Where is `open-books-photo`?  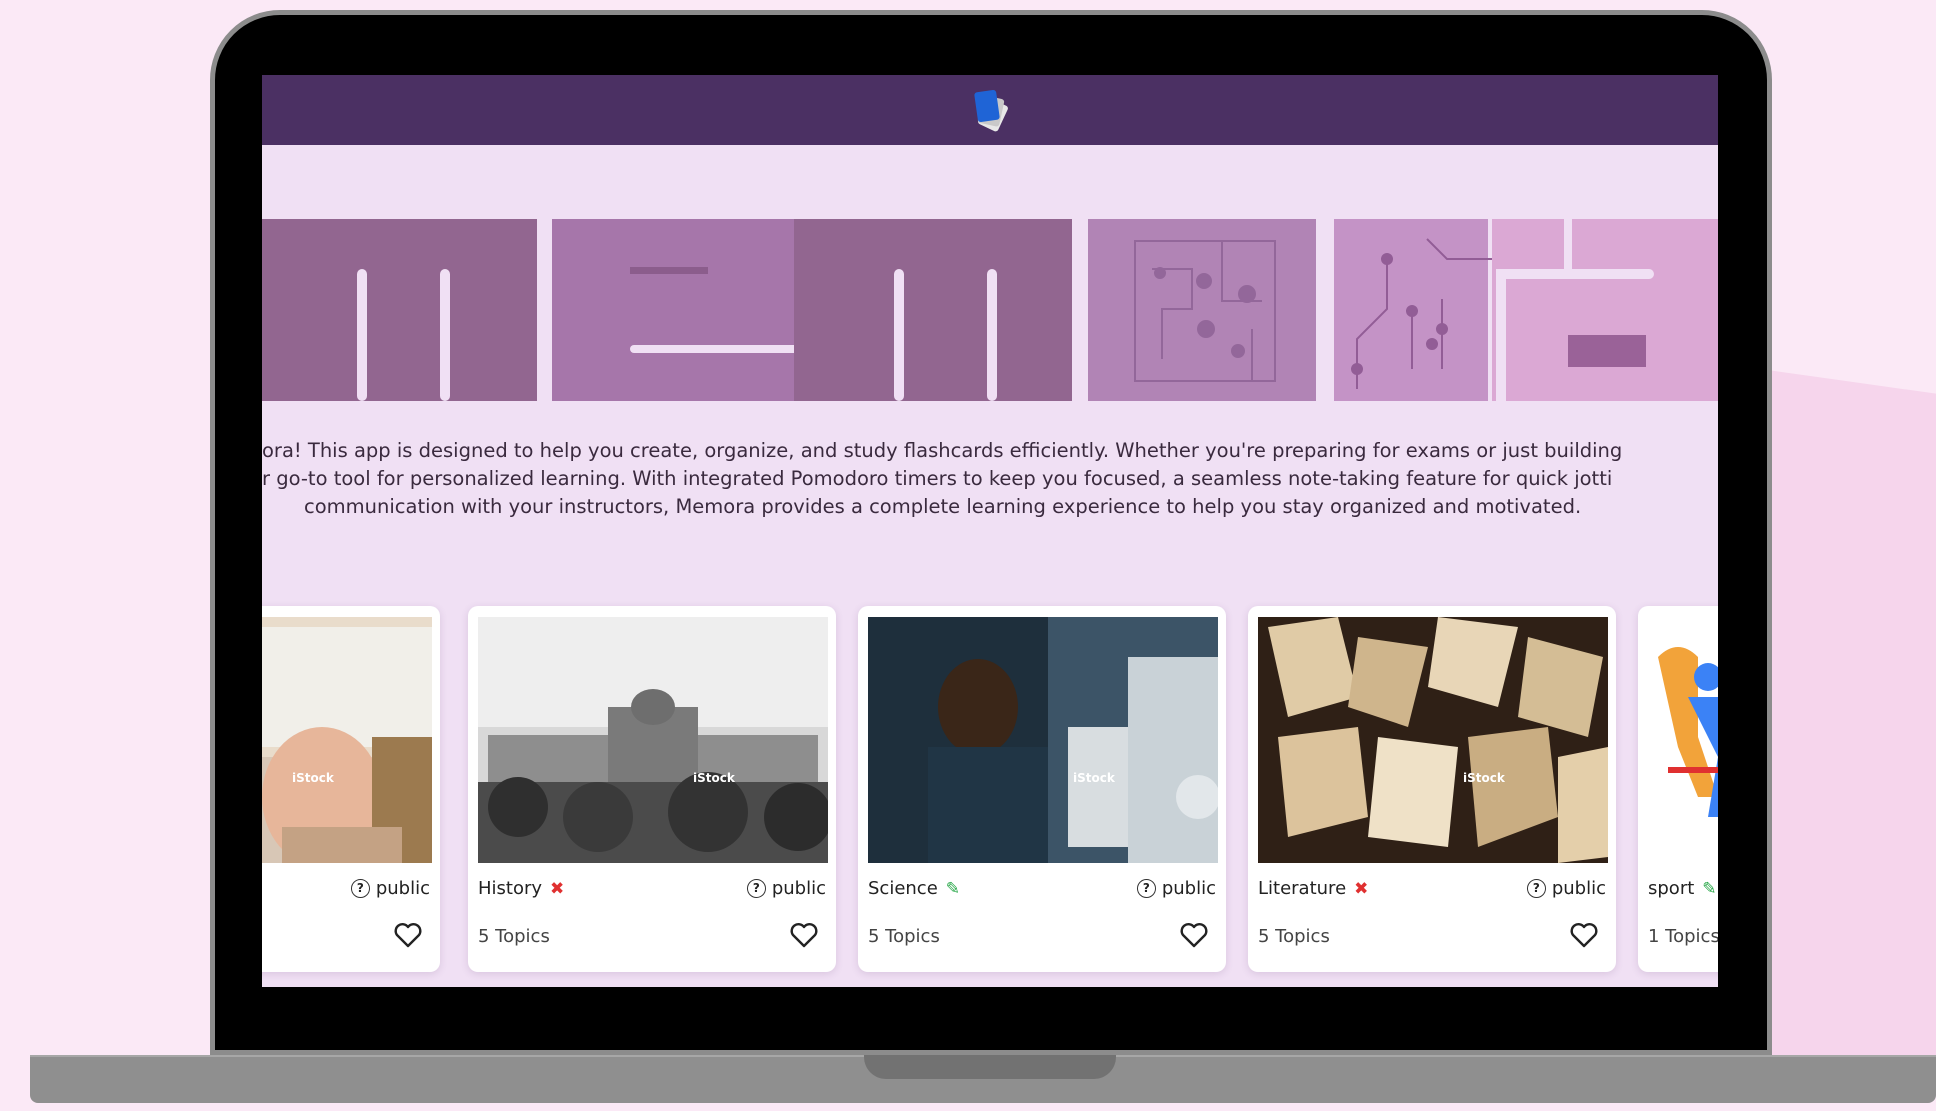 open-books-photo is located at coordinates (1433, 740).